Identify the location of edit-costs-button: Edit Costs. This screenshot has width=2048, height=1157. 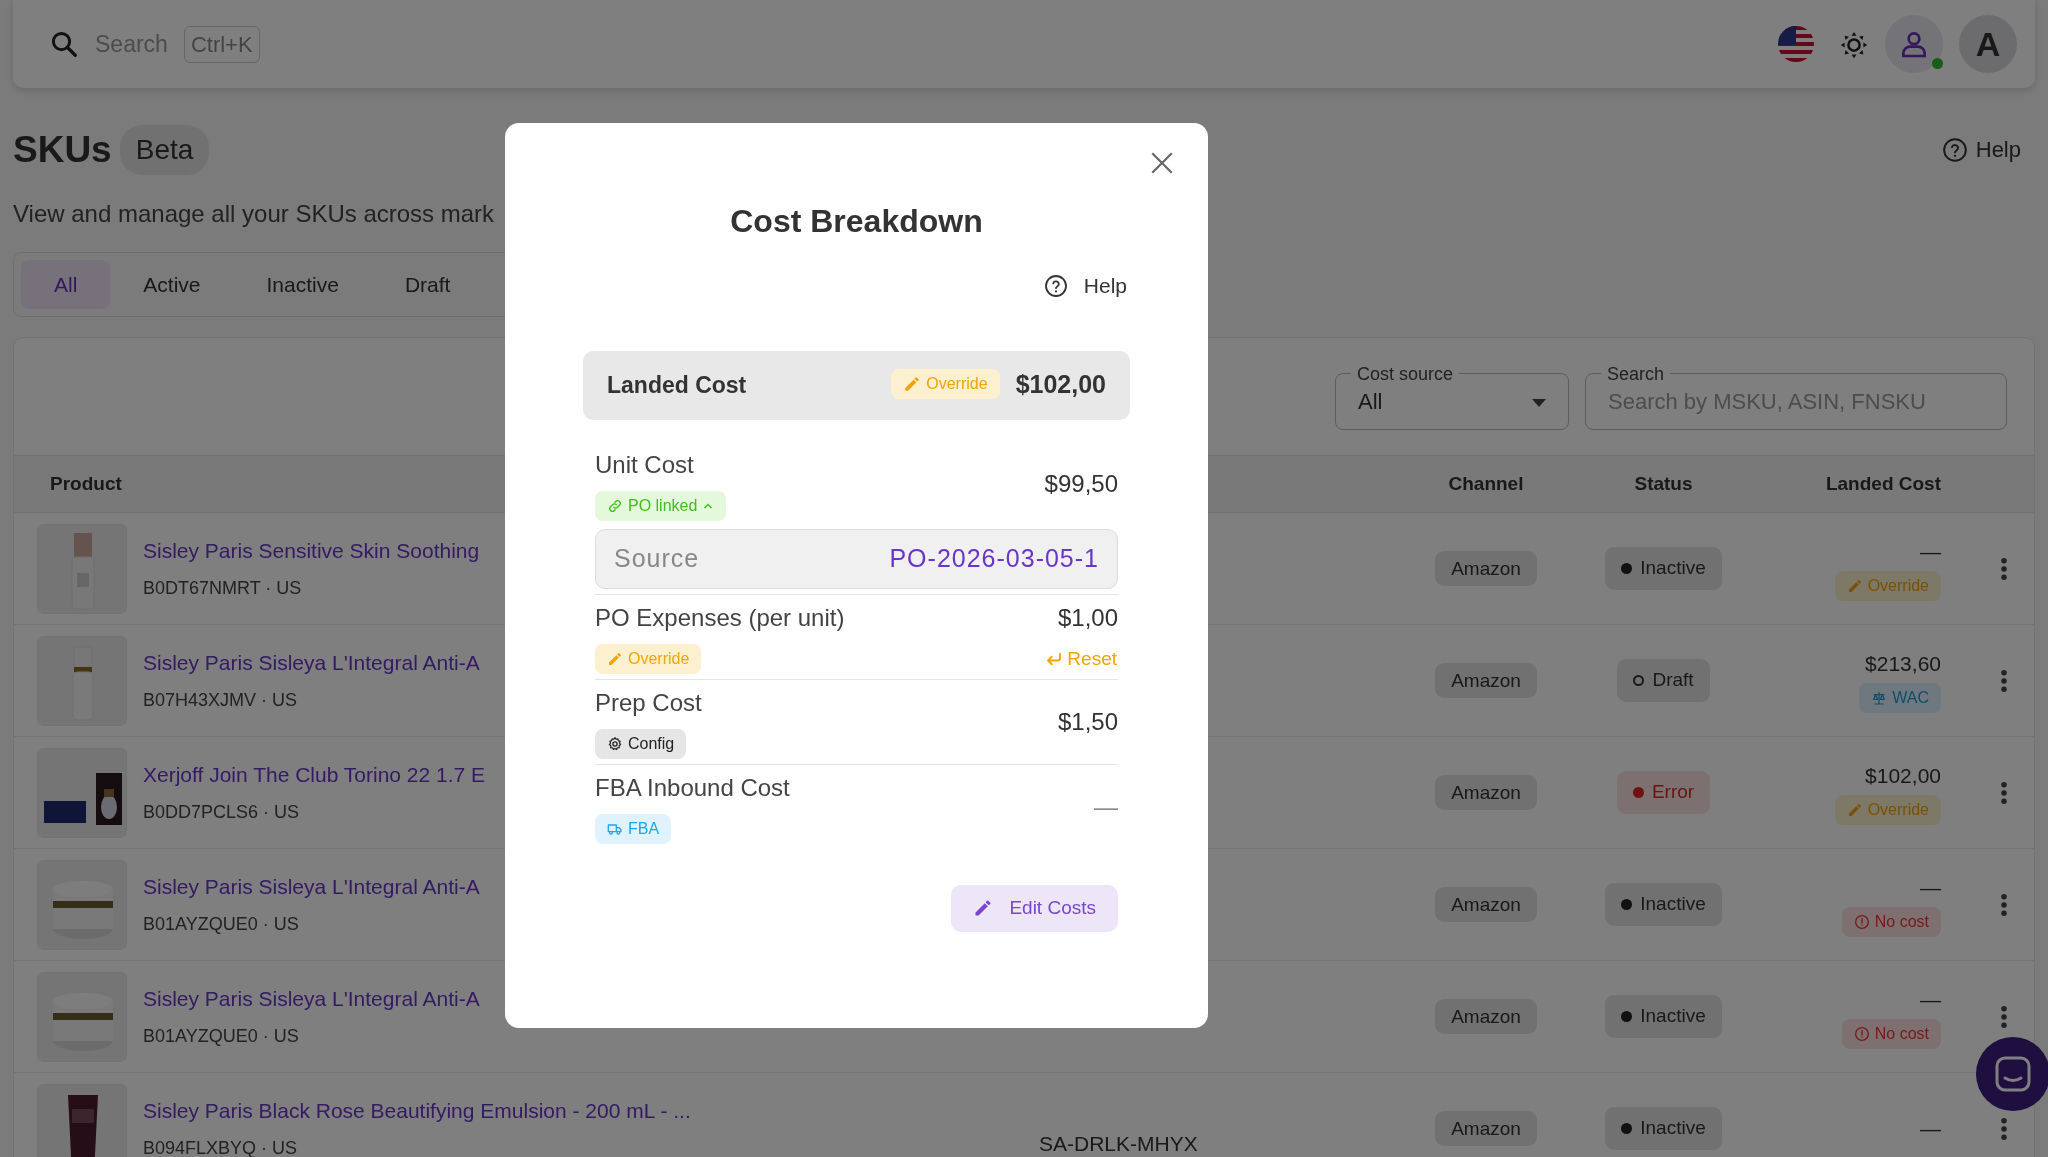
(1034, 908).